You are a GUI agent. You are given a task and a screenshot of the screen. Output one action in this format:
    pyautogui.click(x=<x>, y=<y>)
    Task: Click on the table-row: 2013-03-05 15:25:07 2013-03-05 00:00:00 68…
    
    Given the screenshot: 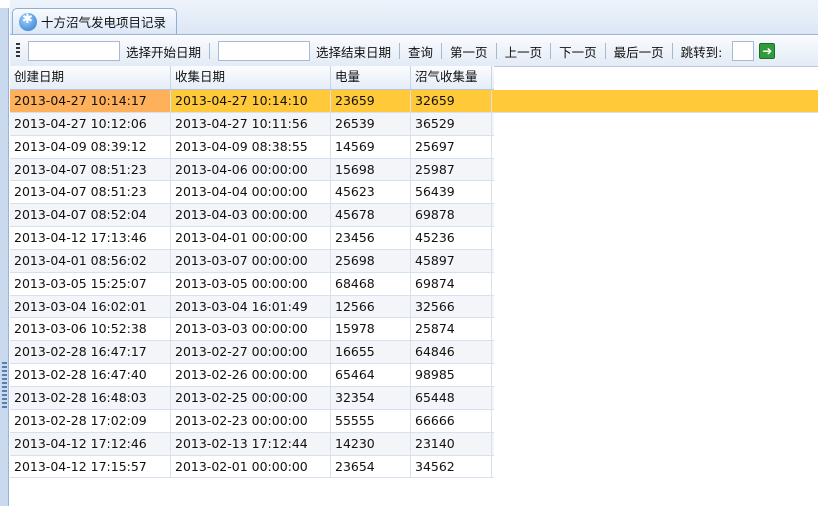 What is the action you would take?
    pyautogui.click(x=252, y=284)
    